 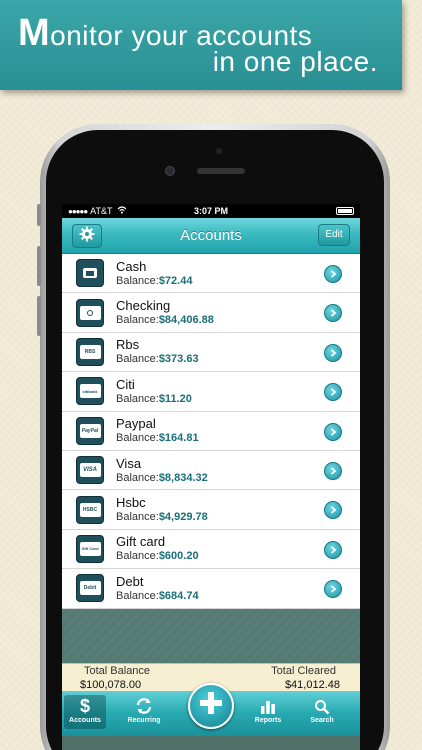 What do you see at coordinates (90, 548) in the screenshot?
I see `gift-card-icon: Gift Card` at bounding box center [90, 548].